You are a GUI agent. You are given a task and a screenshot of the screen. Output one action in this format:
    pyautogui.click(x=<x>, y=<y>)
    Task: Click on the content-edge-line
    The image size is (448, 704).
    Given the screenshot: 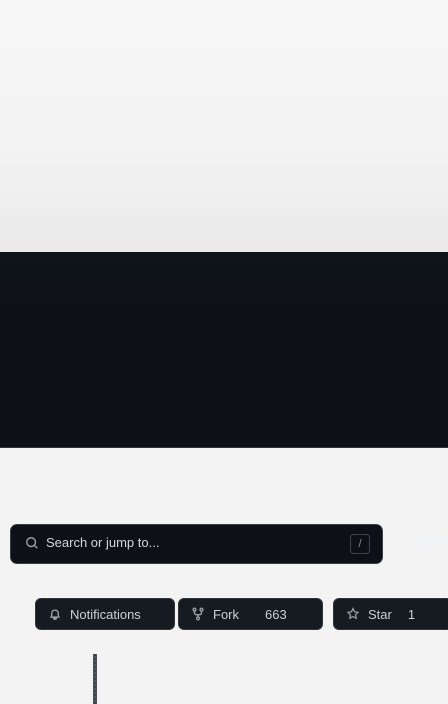 What is the action you would take?
    pyautogui.click(x=95, y=679)
    